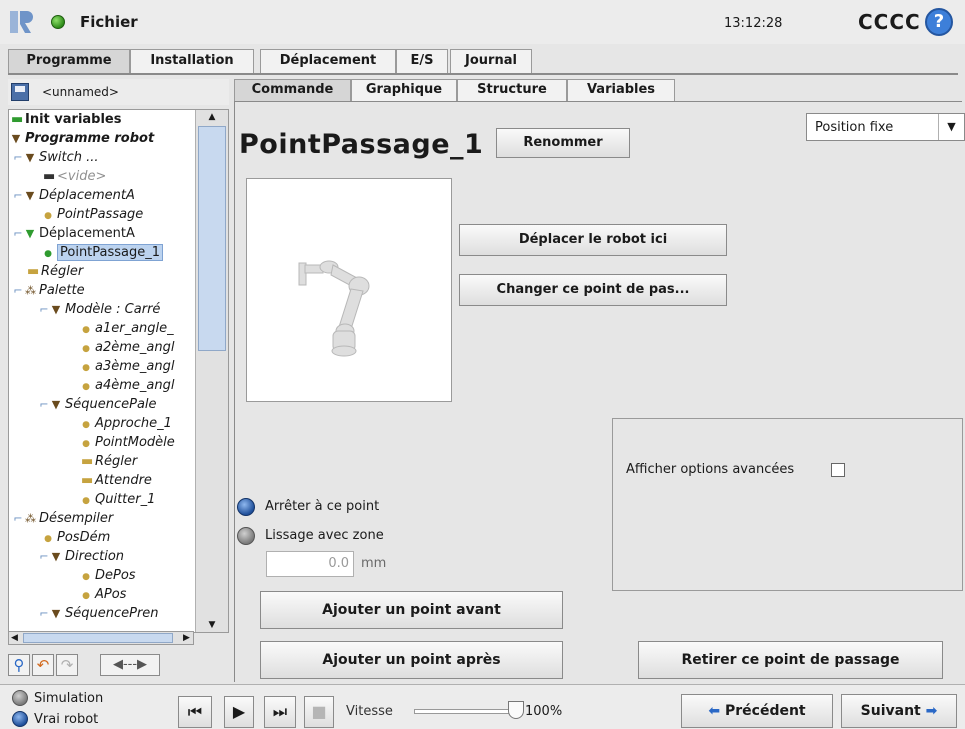 The height and width of the screenshot is (729, 965). Describe the element at coordinates (118, 499) in the screenshot. I see `tree-node: ● Quitter_1` at that location.